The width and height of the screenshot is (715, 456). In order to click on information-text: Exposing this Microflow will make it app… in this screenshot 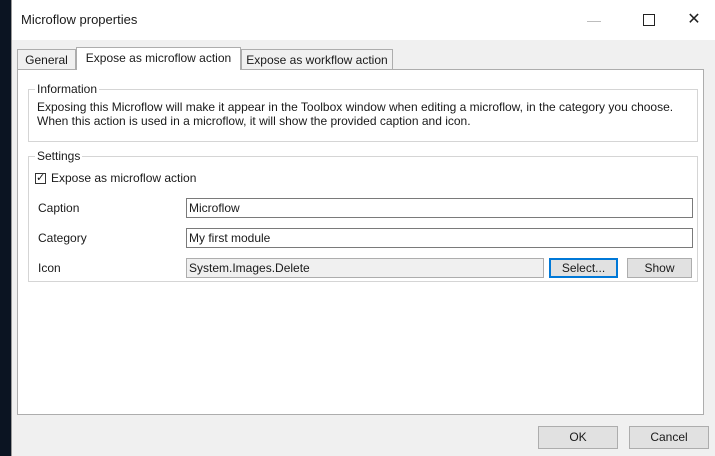, I will do `click(355, 114)`.